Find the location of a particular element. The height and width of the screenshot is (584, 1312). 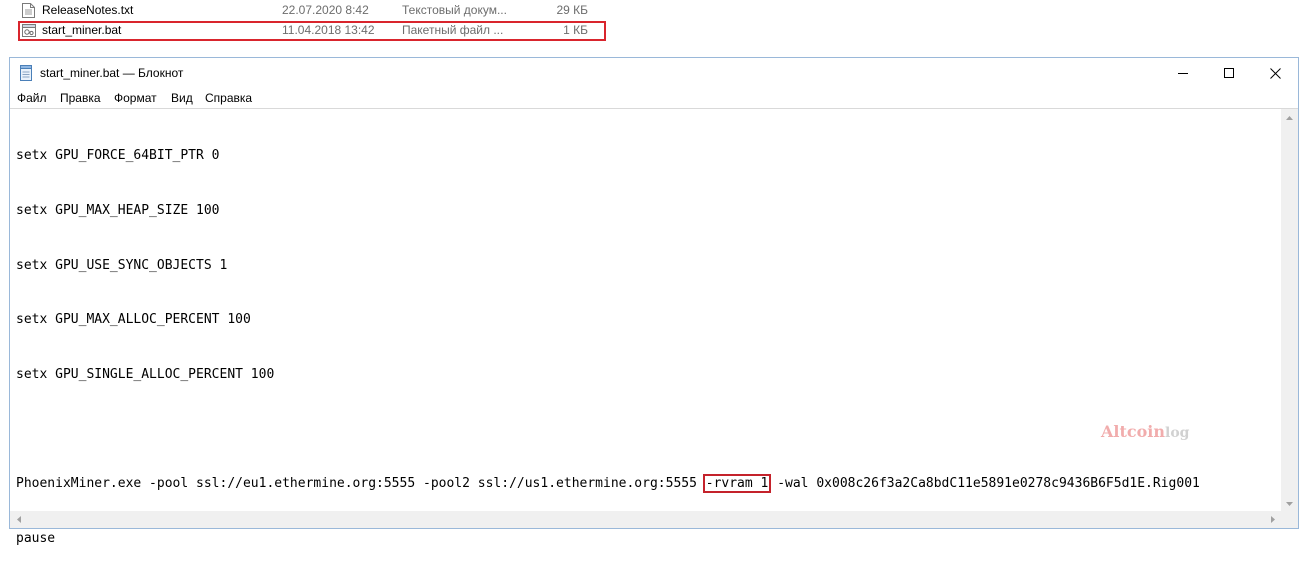

editor-line: setx GPU_FORCE_64BIT_PTR 0 is located at coordinates (118, 156).